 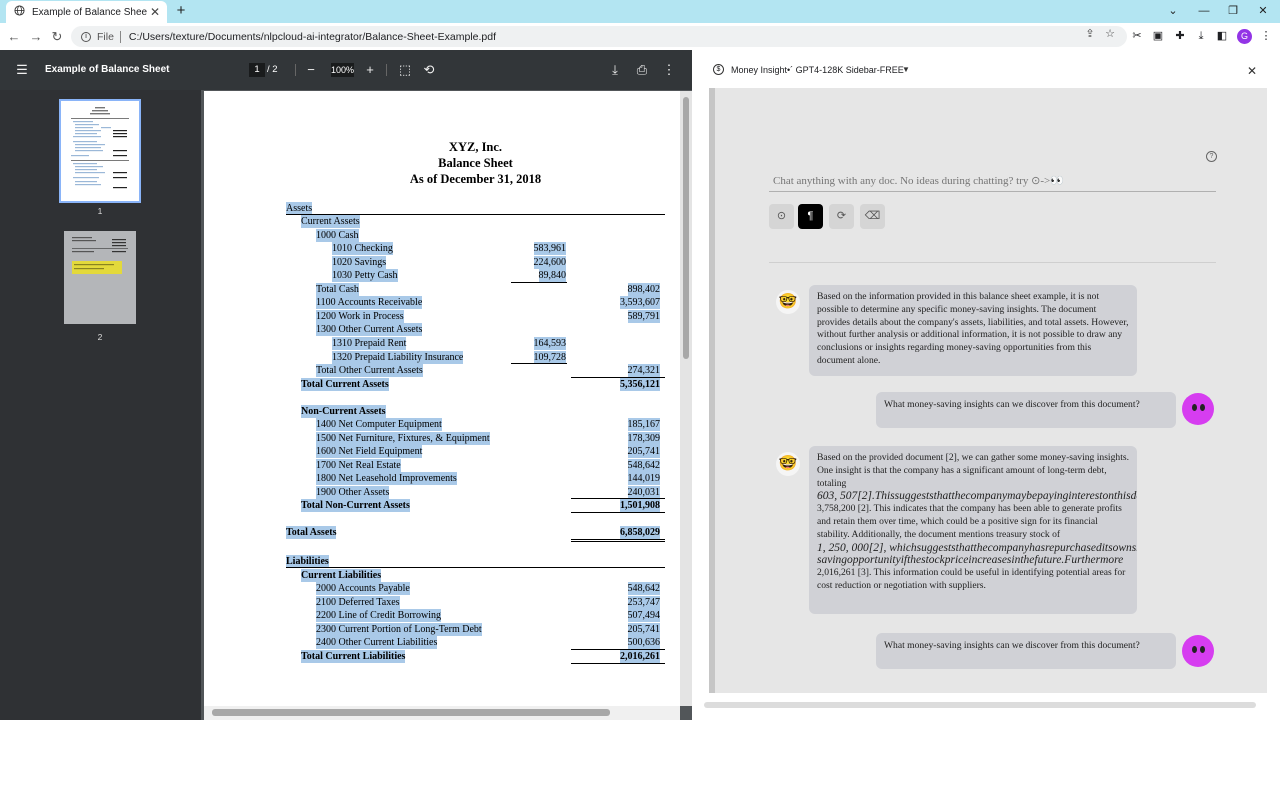 I want to click on page-number-input: 1, so click(x=257, y=70).